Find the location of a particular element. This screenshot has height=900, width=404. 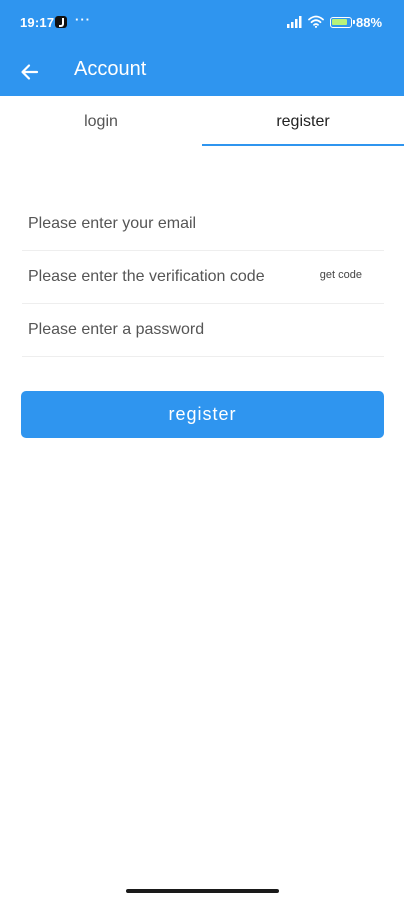

get-code-button: get code is located at coordinates (341, 275).